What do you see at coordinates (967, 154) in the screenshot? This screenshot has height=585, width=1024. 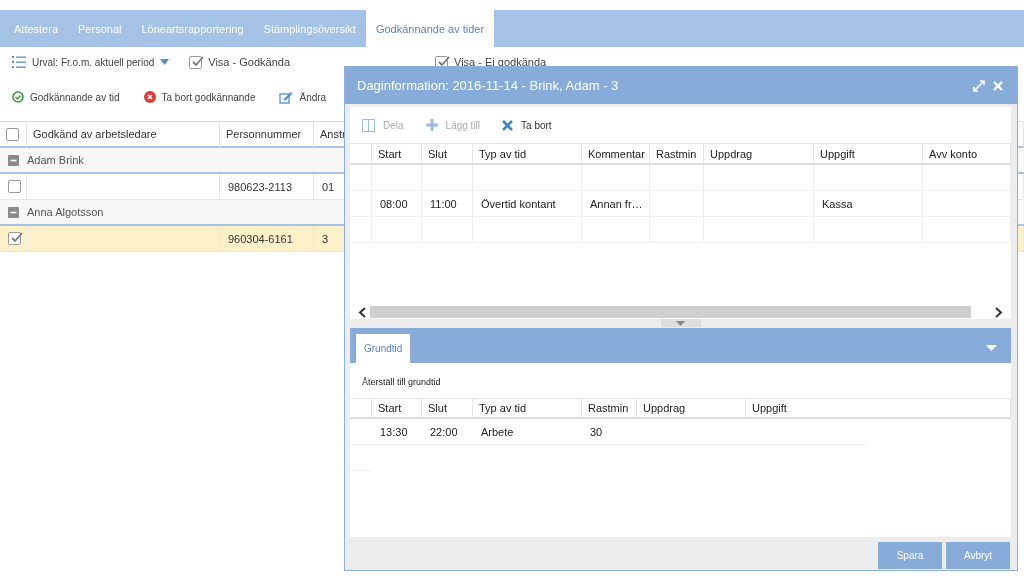 I see `column-header: Avv konto` at bounding box center [967, 154].